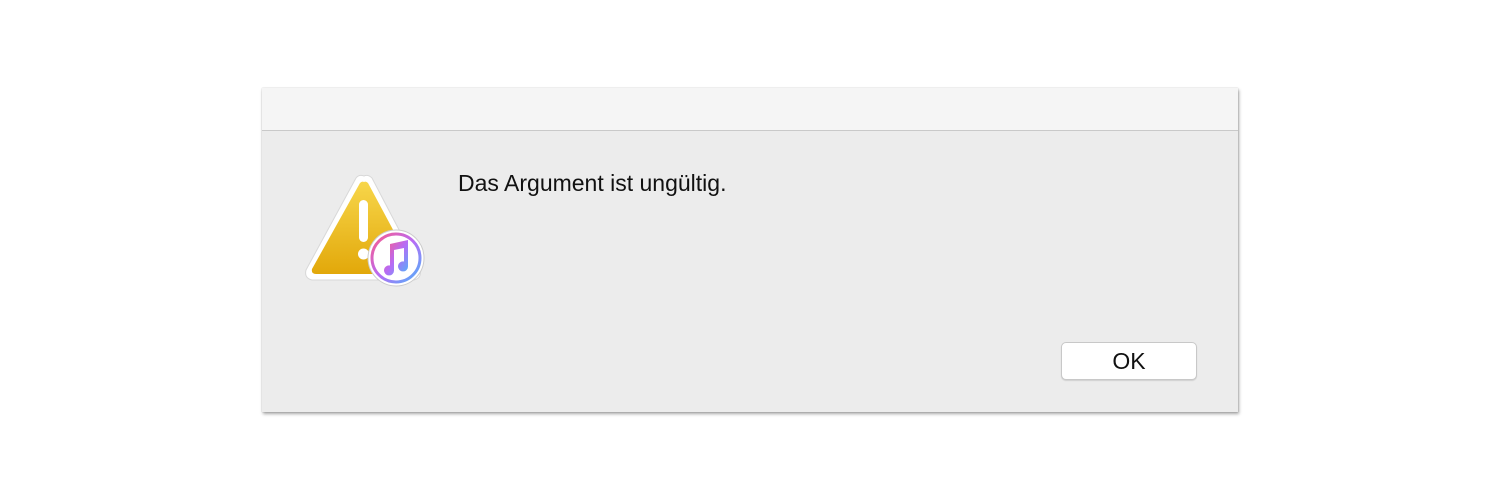 This screenshot has height=499, width=1499. I want to click on alert-message: Das Argument ist ungültig., so click(592, 183).